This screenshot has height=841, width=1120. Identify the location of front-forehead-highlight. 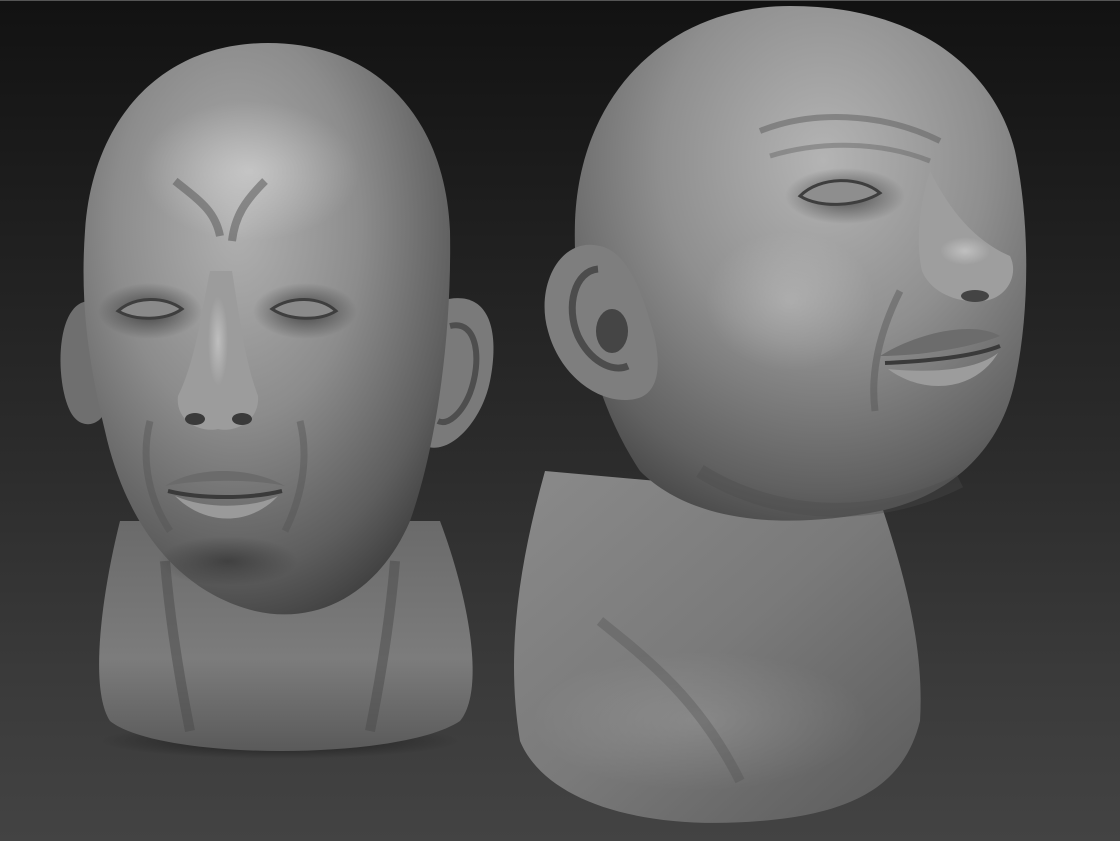
(250, 171).